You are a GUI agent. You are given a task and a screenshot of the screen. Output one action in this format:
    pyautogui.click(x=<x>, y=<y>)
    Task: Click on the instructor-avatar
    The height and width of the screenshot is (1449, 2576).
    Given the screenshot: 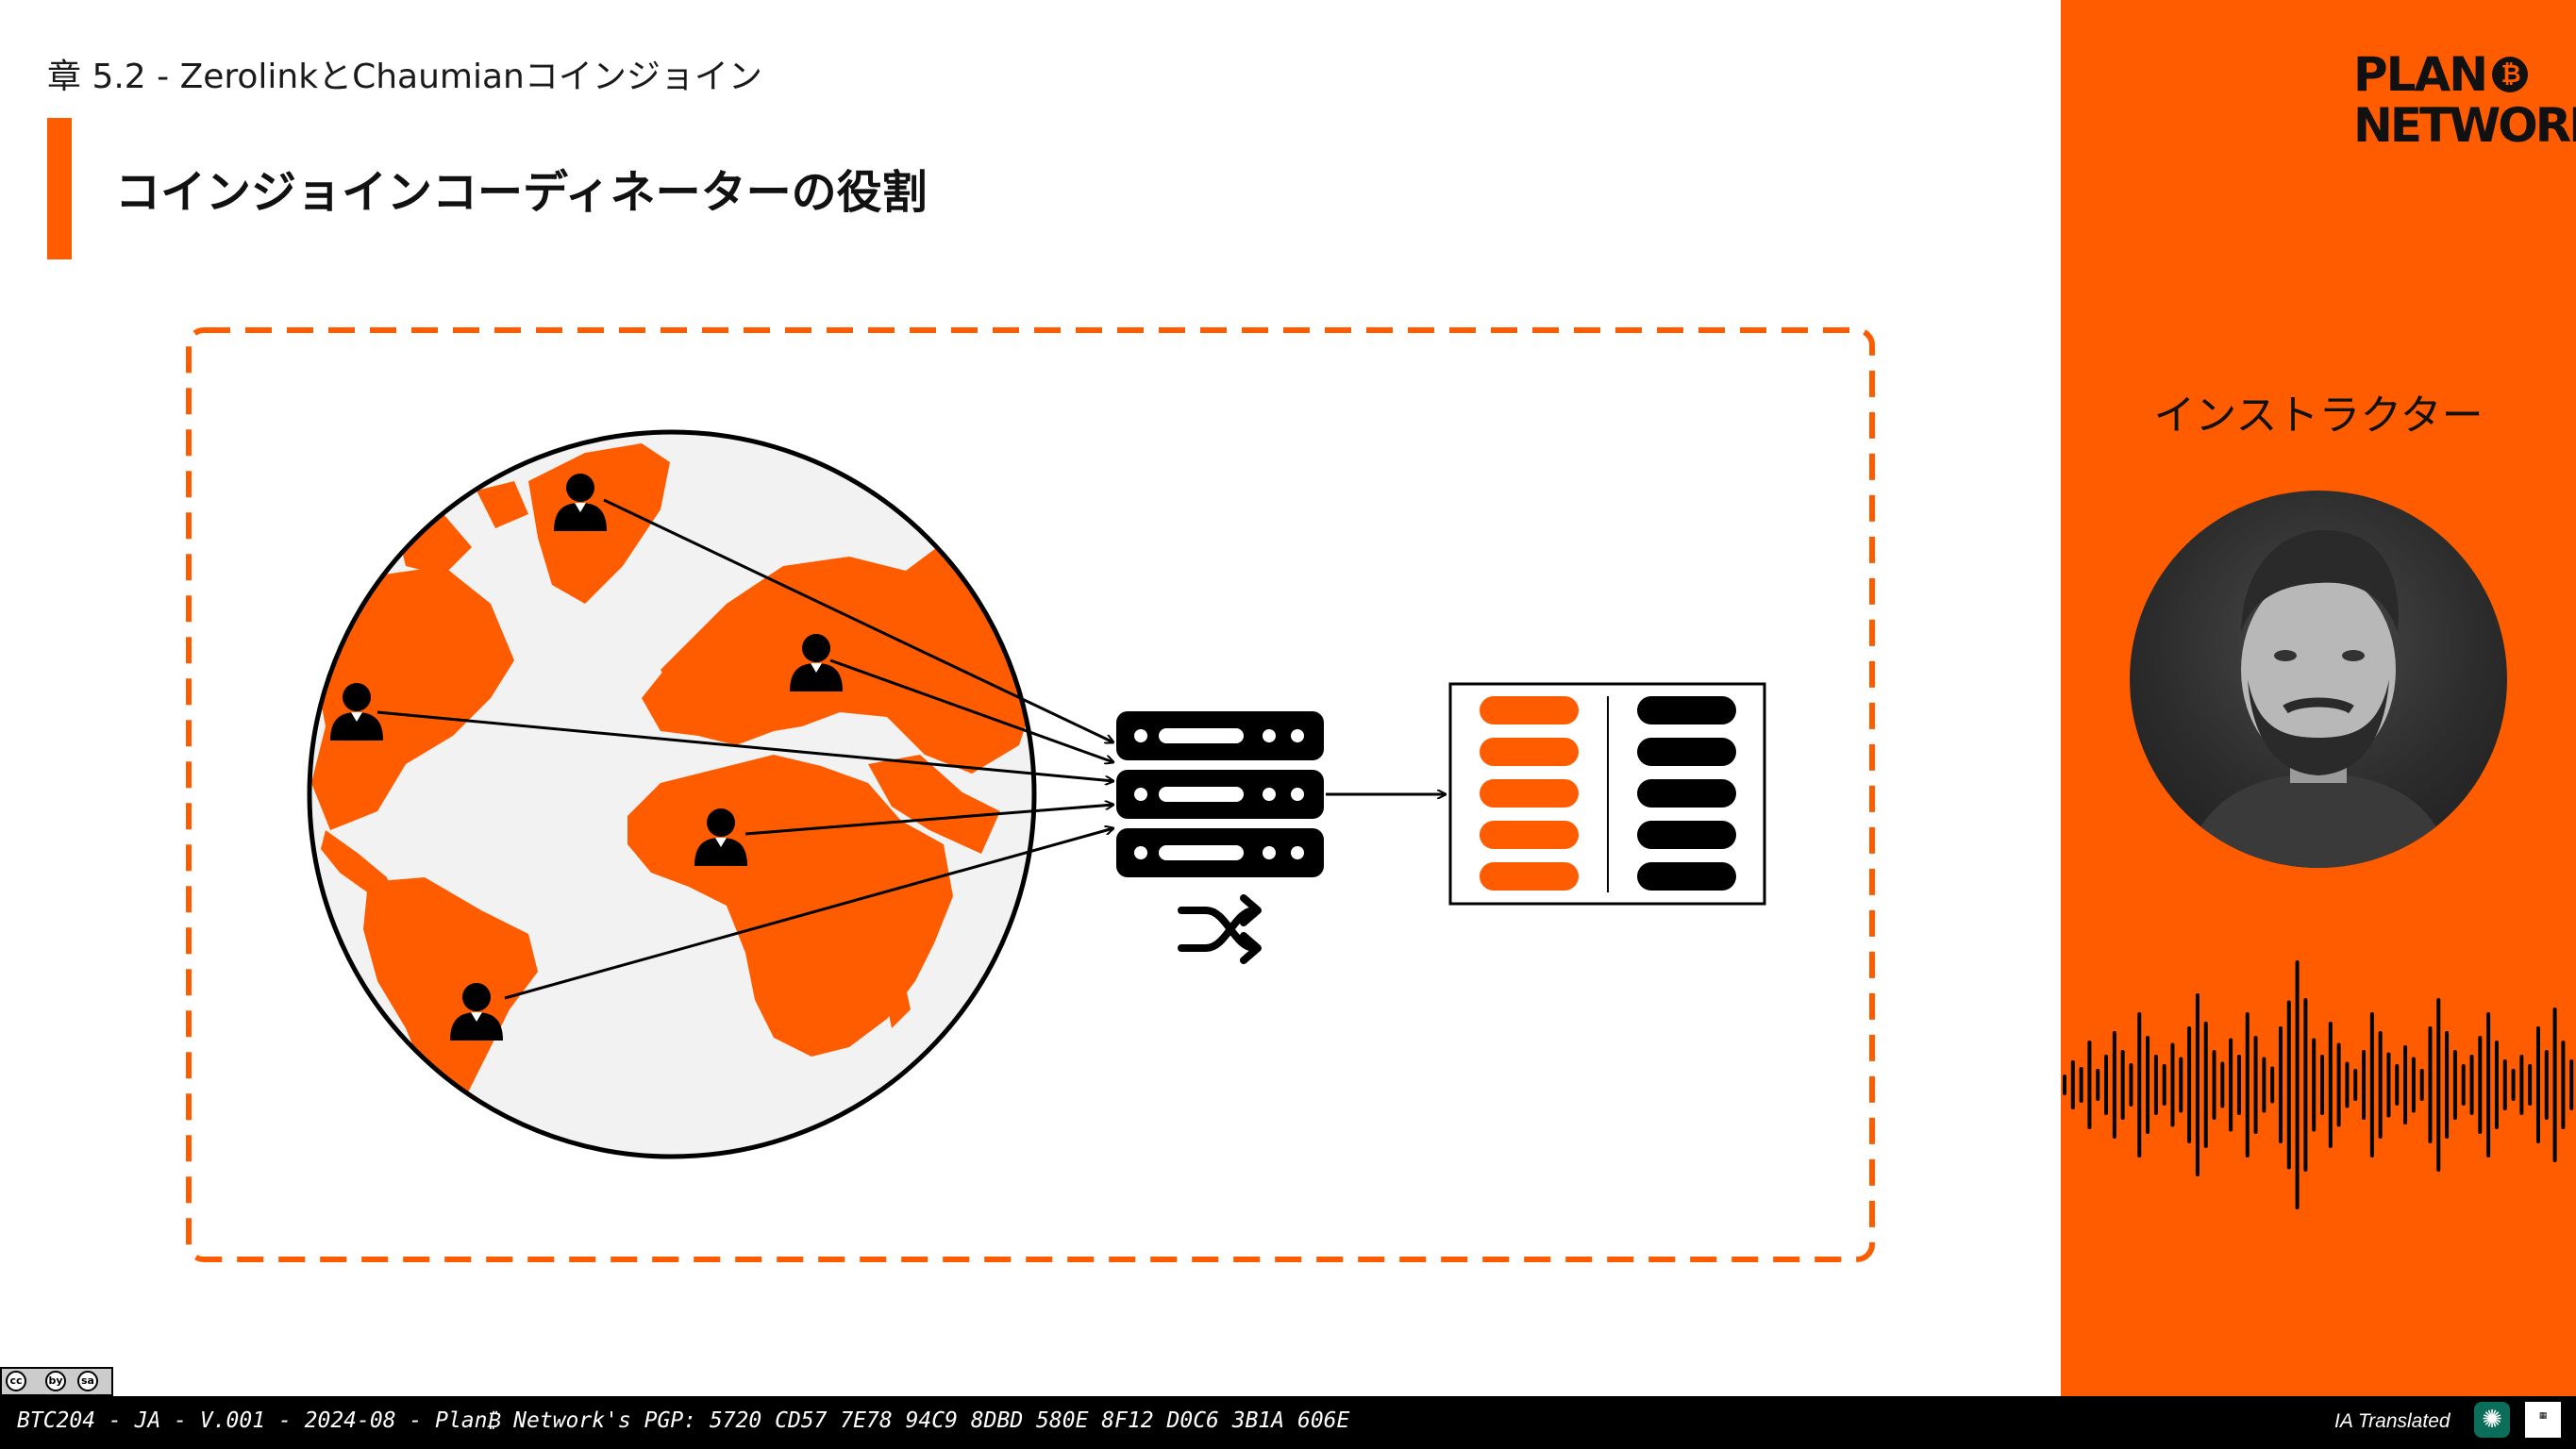 What is the action you would take?
    pyautogui.click(x=2318, y=680)
    